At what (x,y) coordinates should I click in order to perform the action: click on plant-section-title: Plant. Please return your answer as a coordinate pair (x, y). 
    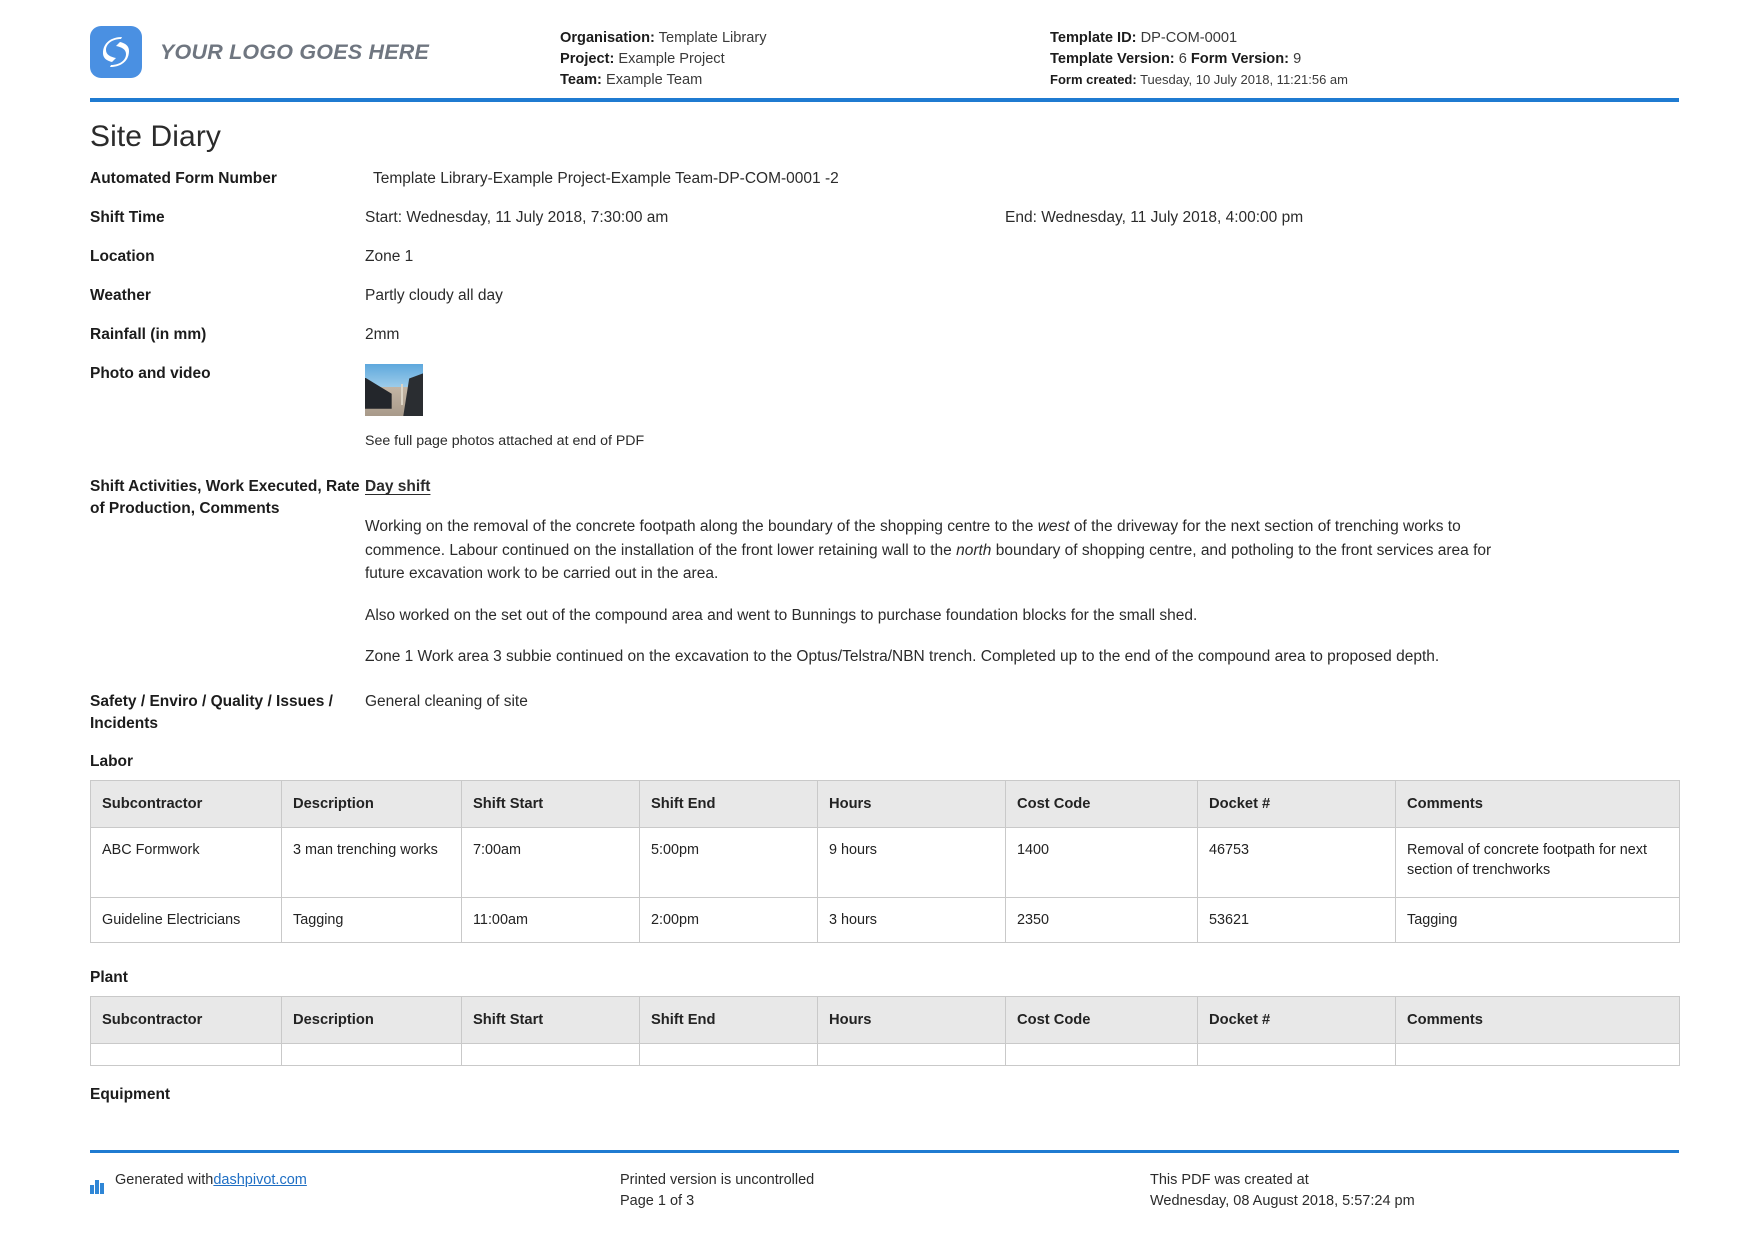
    Looking at the image, I should click on (109, 977).